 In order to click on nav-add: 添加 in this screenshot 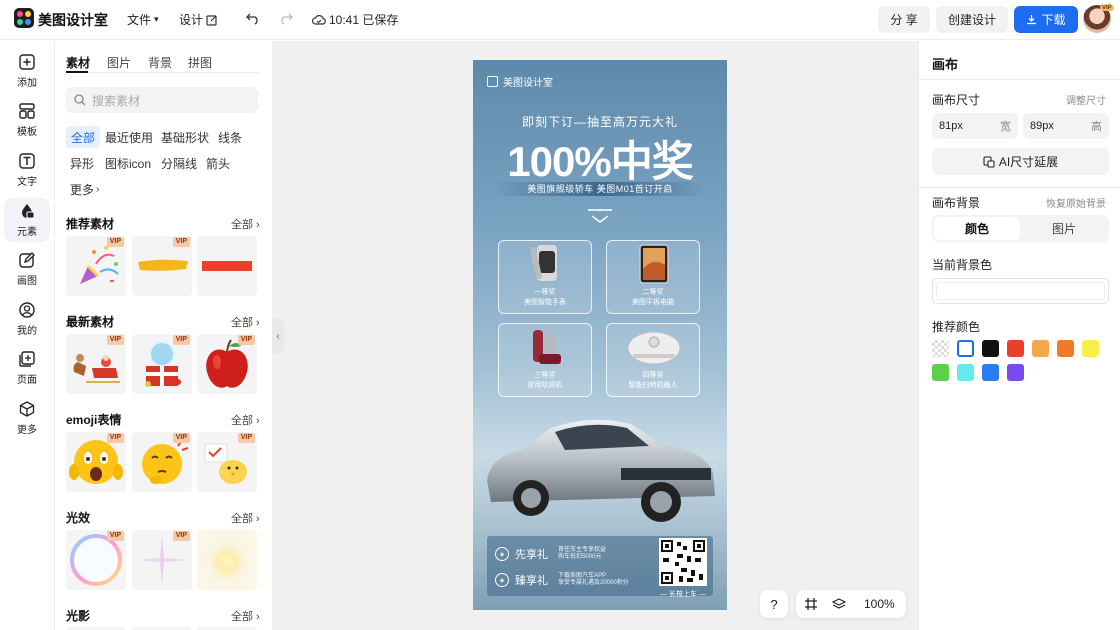, I will do `click(27, 71)`.